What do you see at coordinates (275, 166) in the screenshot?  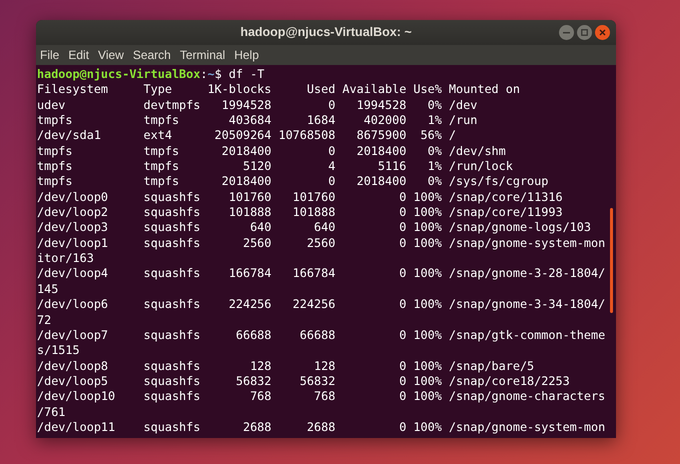 I see `output-line: tmpfs tmpfs 5120 4 5116 1% /run/lock` at bounding box center [275, 166].